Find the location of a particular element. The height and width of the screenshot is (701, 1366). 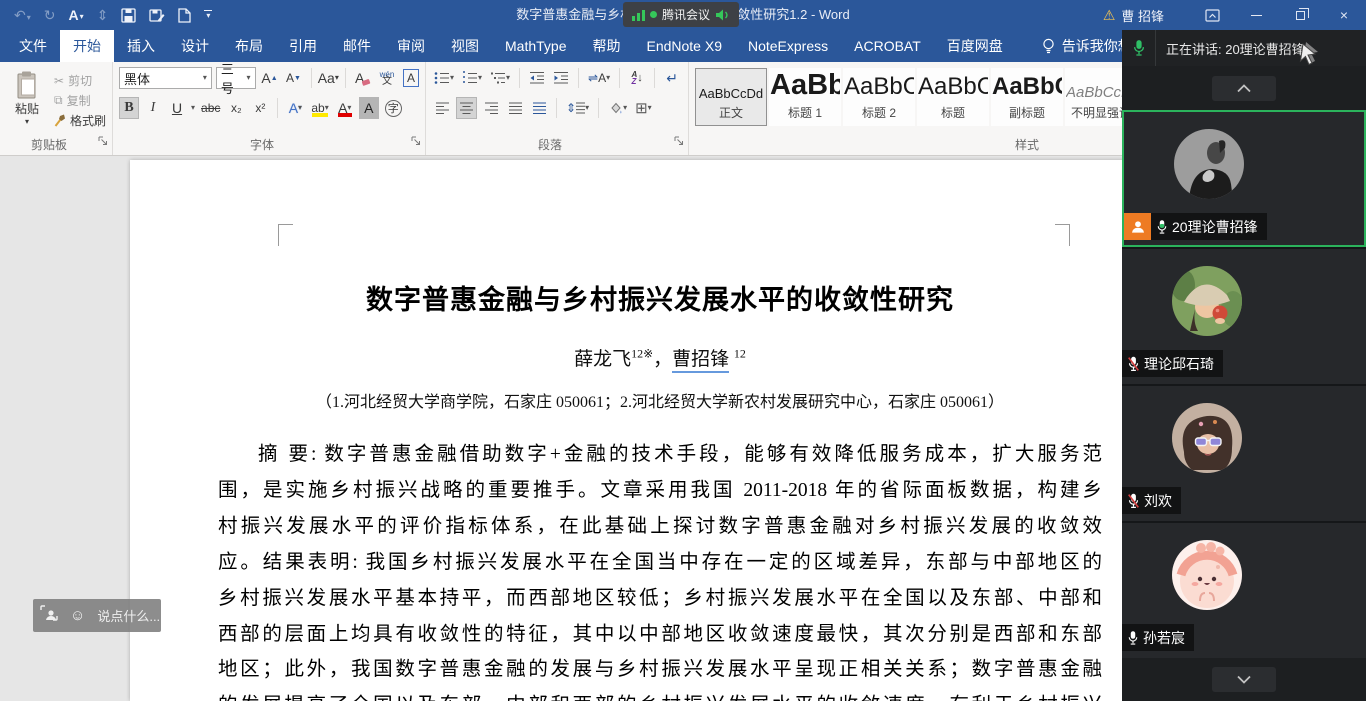

line-spacing-button: ⇕ ▾ is located at coordinates (577, 108).